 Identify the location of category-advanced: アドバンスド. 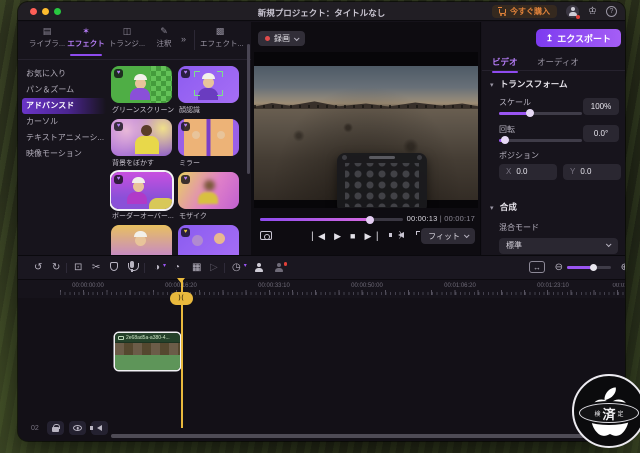
(64, 106).